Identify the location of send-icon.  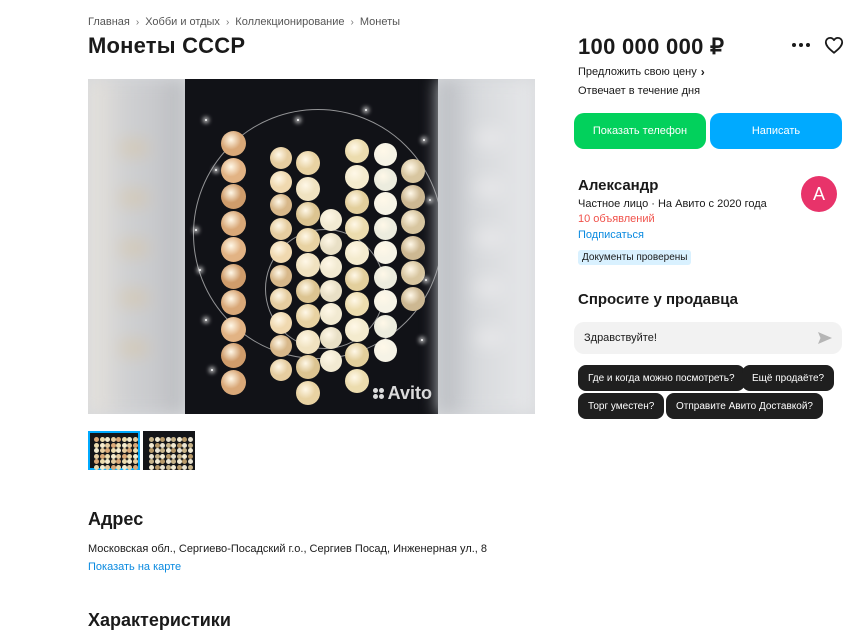
(825, 338).